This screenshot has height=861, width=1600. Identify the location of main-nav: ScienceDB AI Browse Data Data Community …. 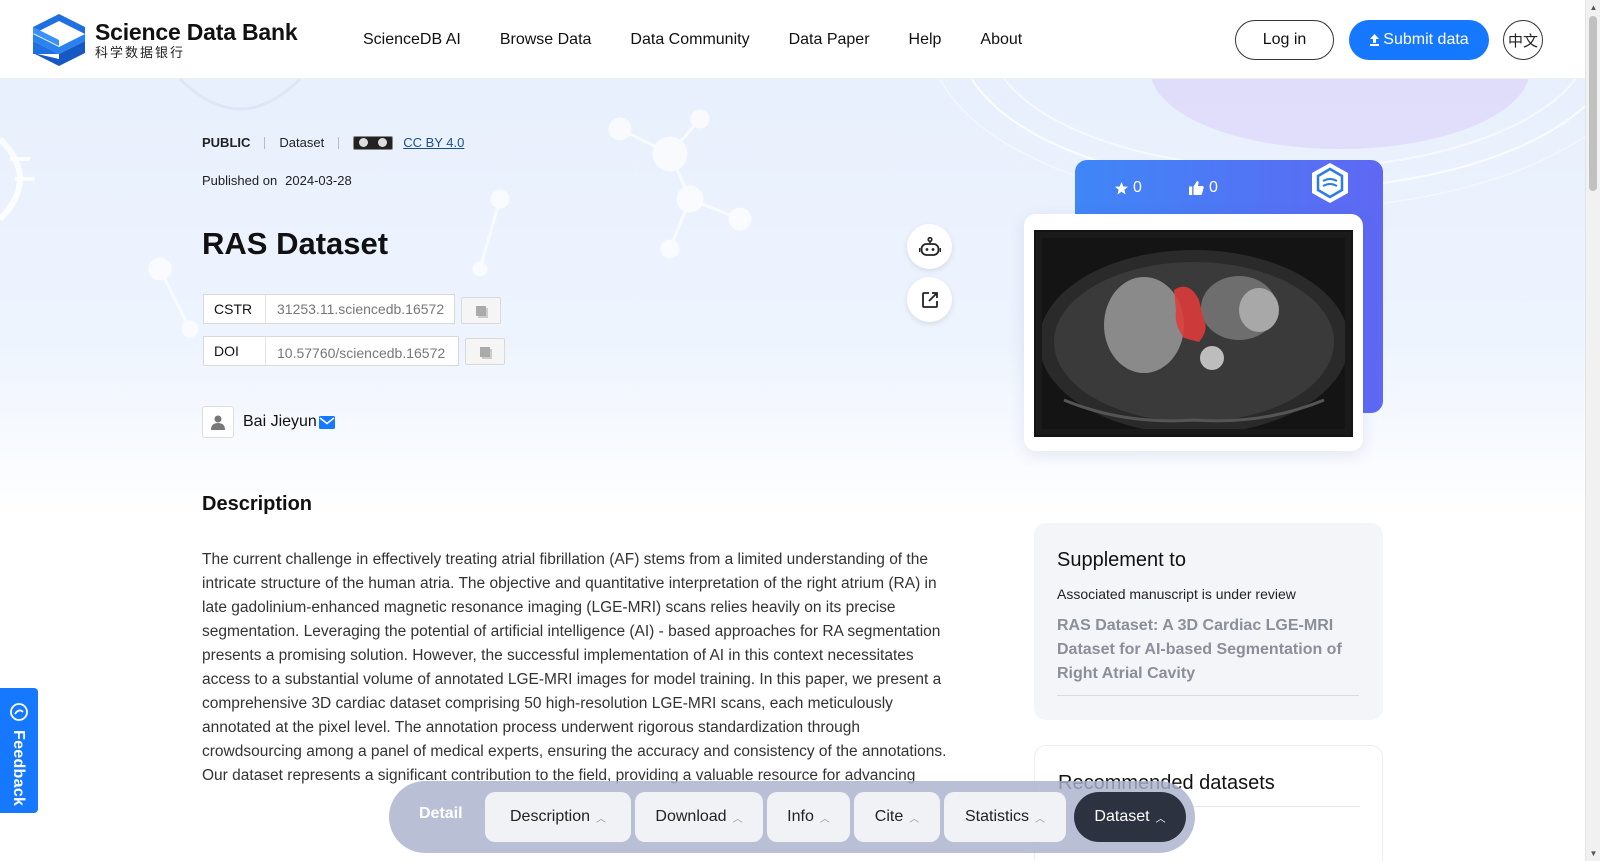
(712, 39).